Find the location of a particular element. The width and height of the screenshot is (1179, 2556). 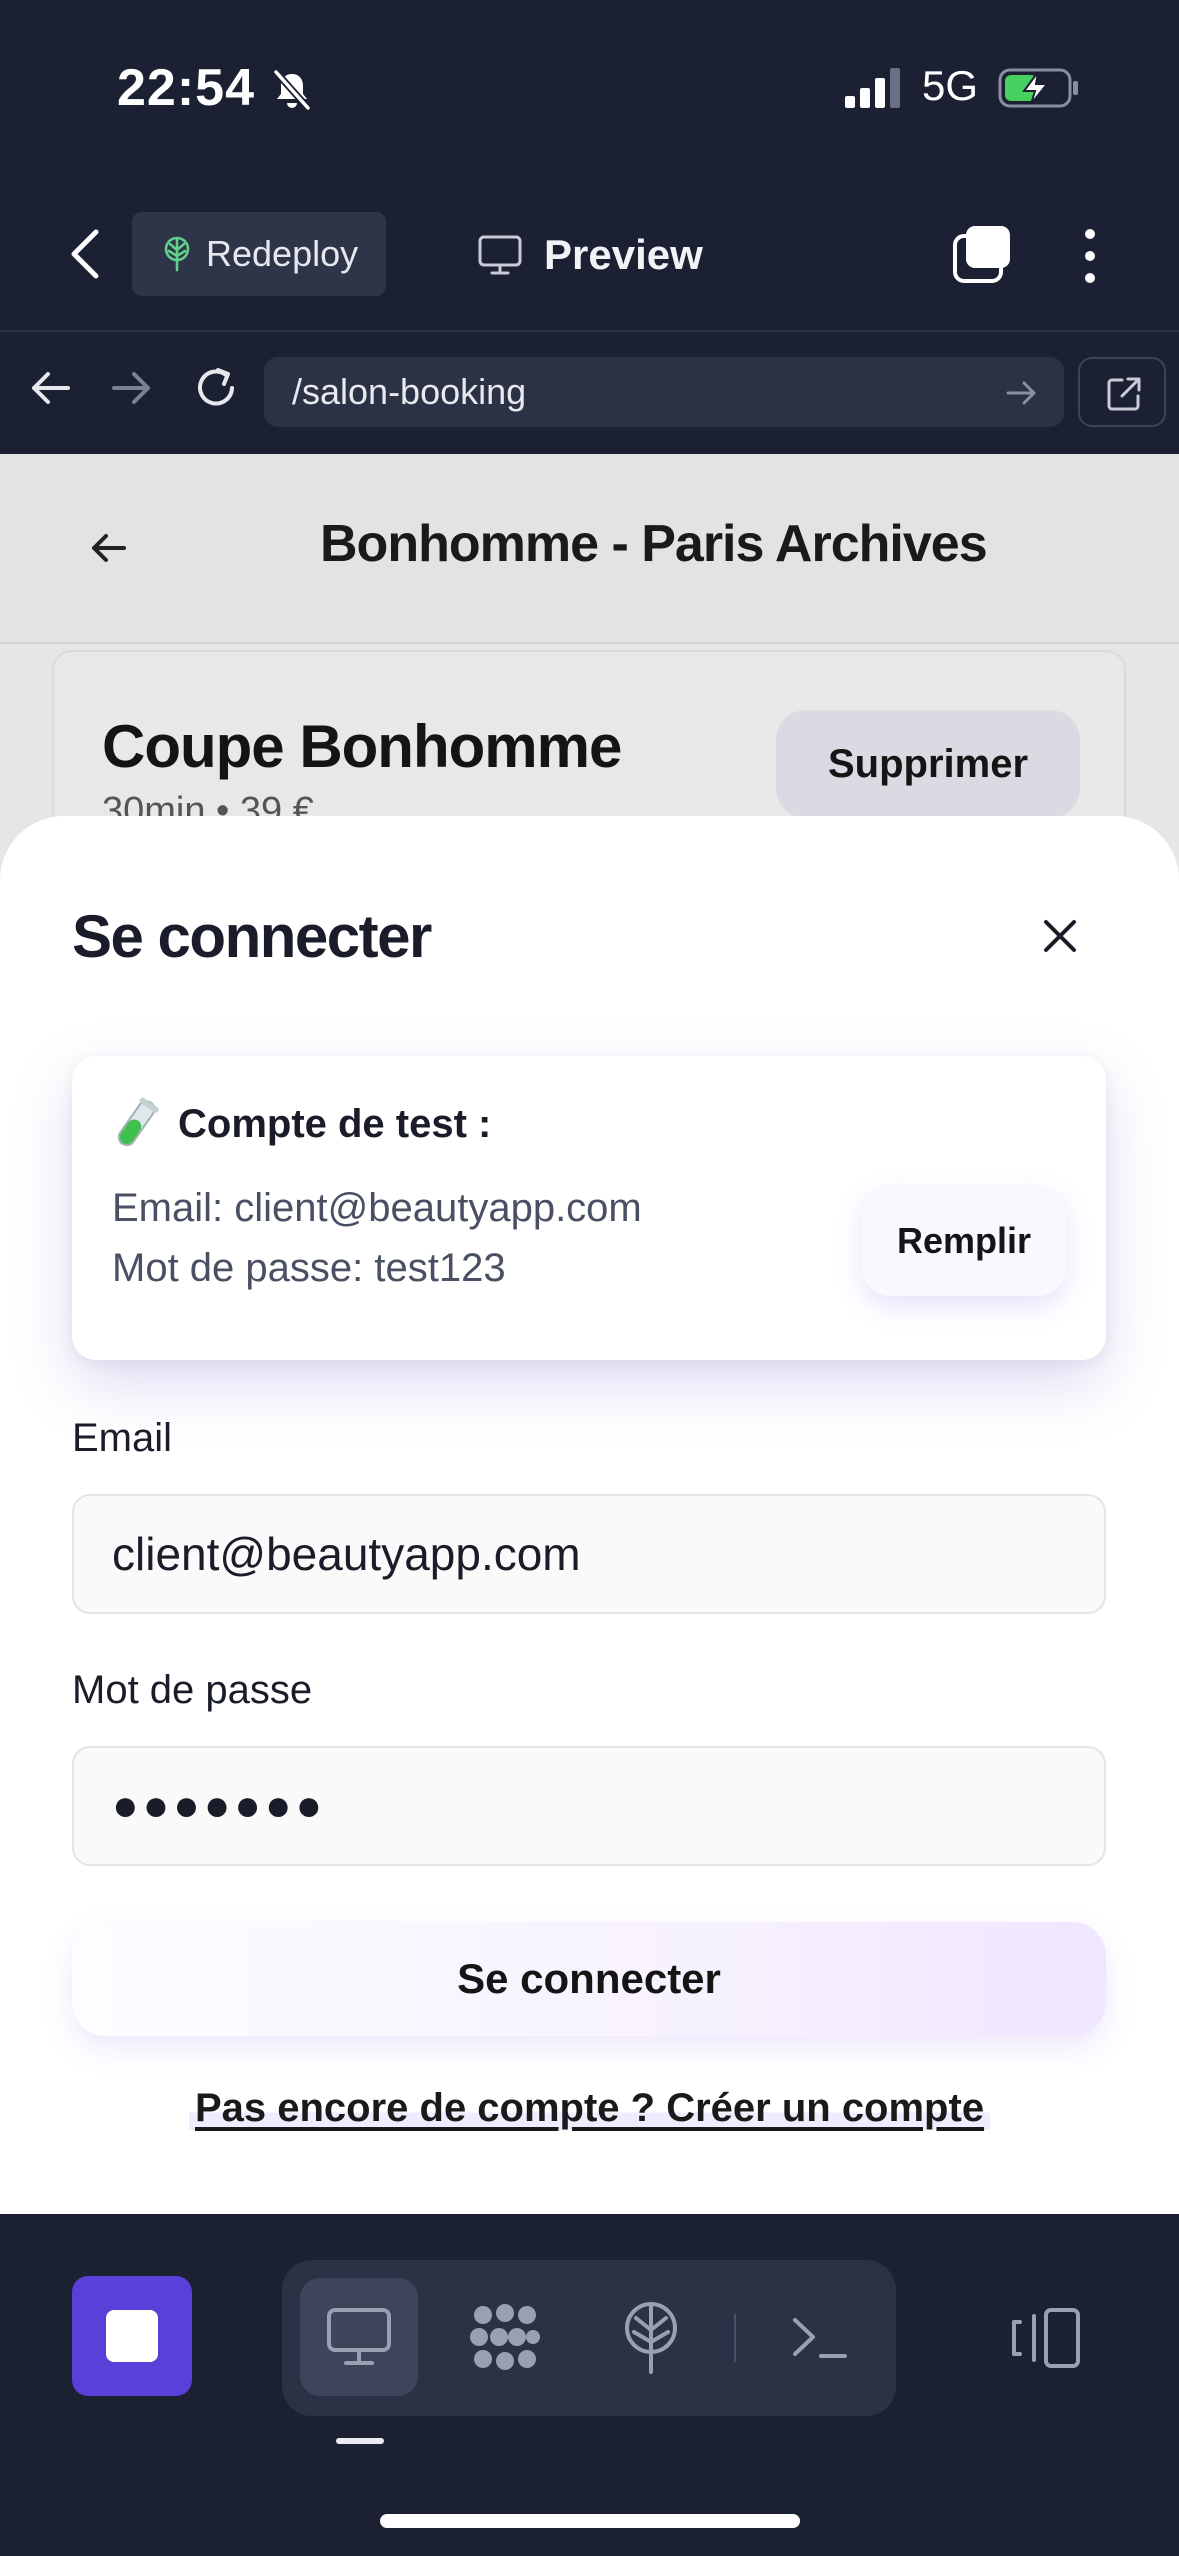

open-external-button is located at coordinates (1122, 392).